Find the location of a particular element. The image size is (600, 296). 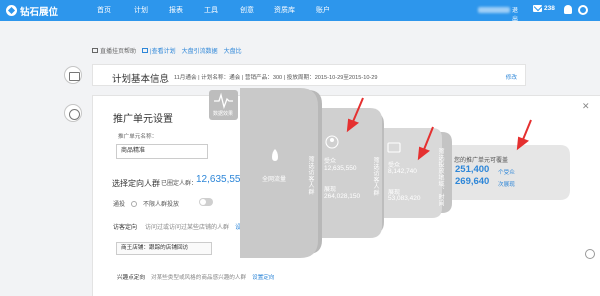

general-toggle is located at coordinates (206, 202).